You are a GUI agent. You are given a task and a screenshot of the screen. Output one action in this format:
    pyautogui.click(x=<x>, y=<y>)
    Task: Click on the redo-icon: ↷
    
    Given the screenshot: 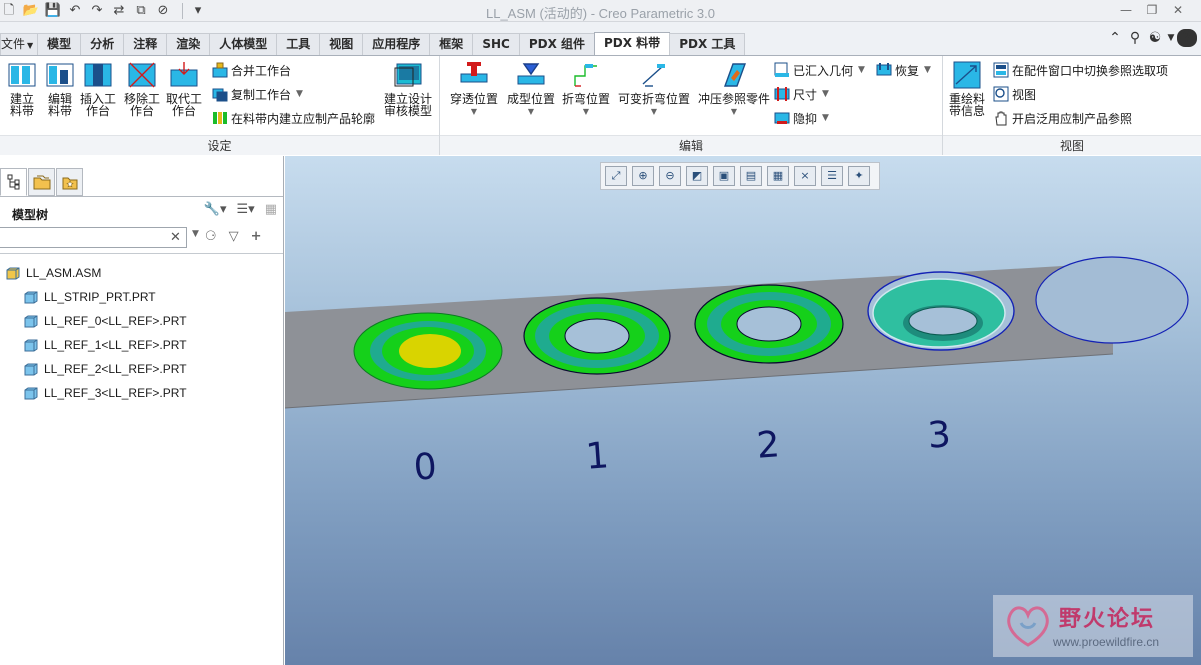 What is the action you would take?
    pyautogui.click(x=97, y=11)
    